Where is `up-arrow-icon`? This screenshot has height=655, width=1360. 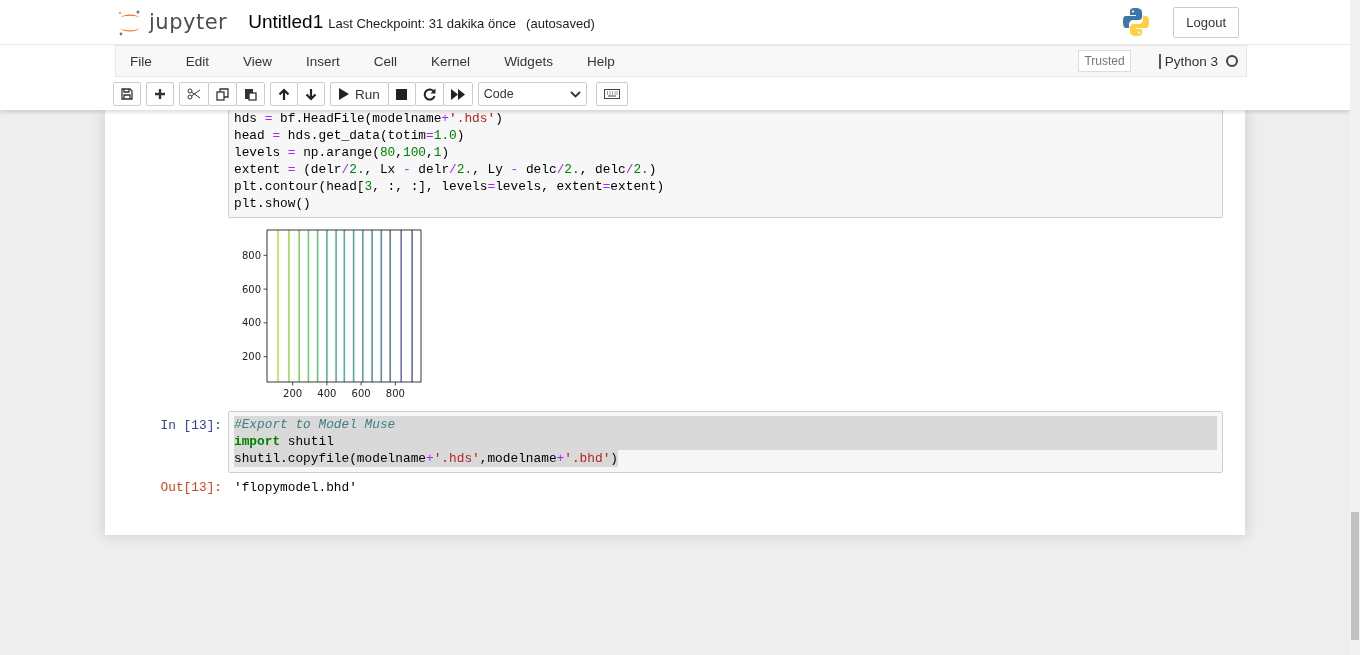
up-arrow-icon is located at coordinates (284, 94).